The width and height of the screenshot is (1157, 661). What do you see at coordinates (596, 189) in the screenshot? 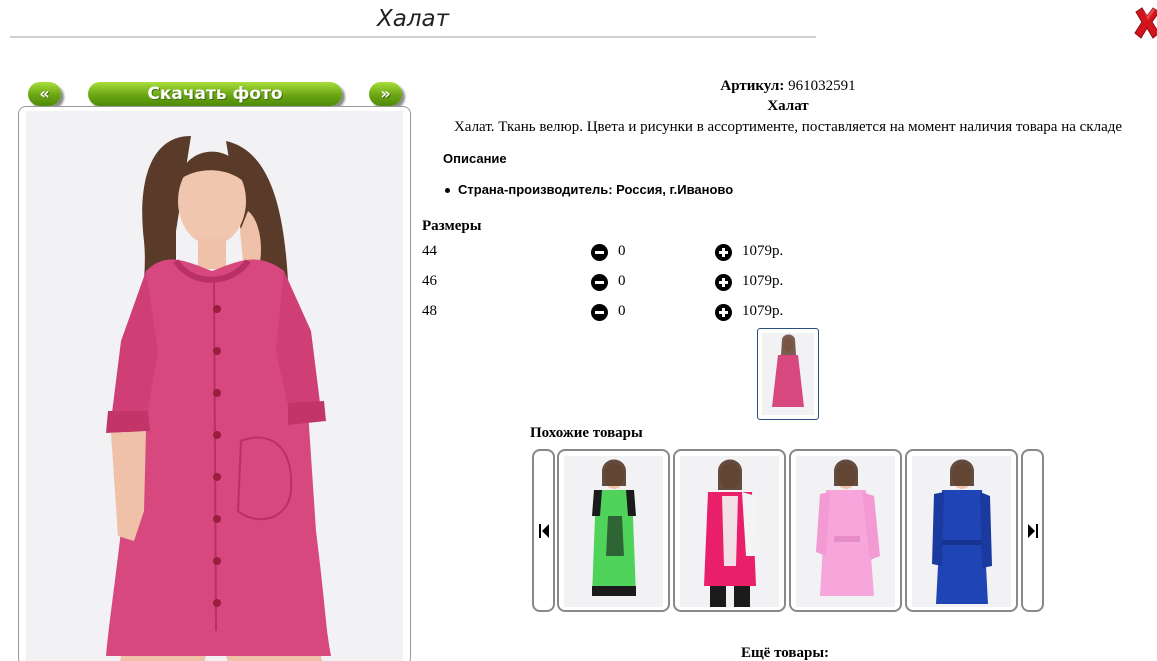
I see `feature-text: Страна-производитель: Россия, г.Иваново` at bounding box center [596, 189].